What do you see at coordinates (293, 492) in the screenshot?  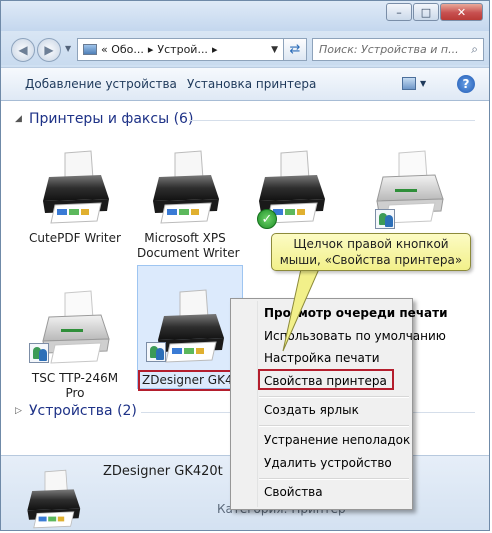 I see `menu-item-properties: Свойства` at bounding box center [293, 492].